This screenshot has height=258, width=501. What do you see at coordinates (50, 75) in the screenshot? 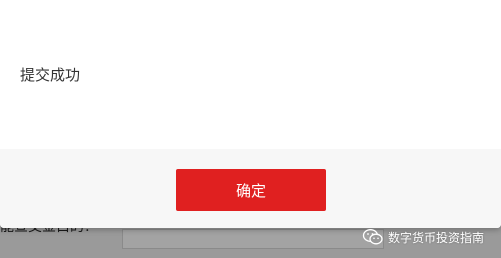
I see `dialog-message: 提交成功` at bounding box center [50, 75].